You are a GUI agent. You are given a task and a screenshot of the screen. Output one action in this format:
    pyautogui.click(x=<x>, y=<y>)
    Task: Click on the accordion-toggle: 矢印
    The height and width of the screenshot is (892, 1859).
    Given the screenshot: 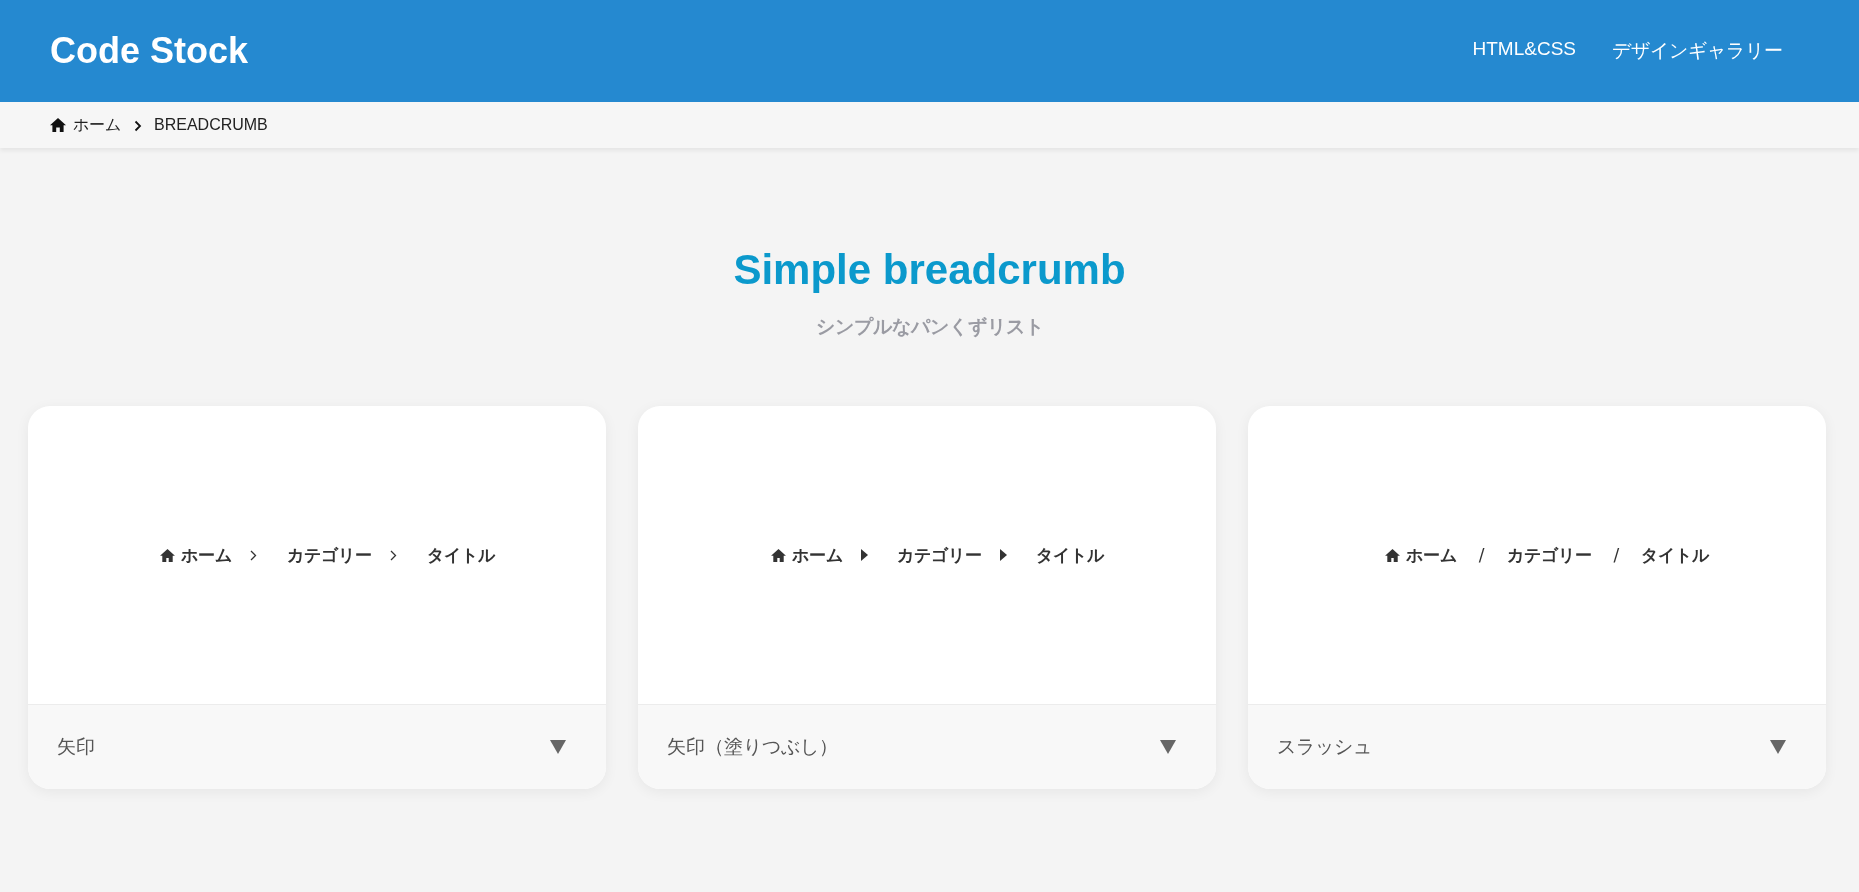 What is the action you would take?
    pyautogui.click(x=317, y=746)
    